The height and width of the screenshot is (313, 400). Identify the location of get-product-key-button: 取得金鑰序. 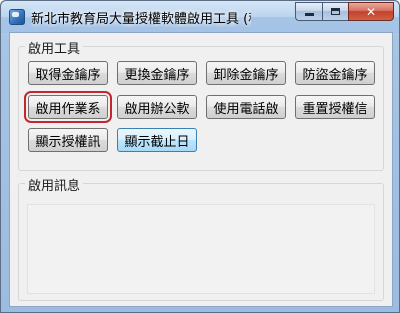
(68, 73).